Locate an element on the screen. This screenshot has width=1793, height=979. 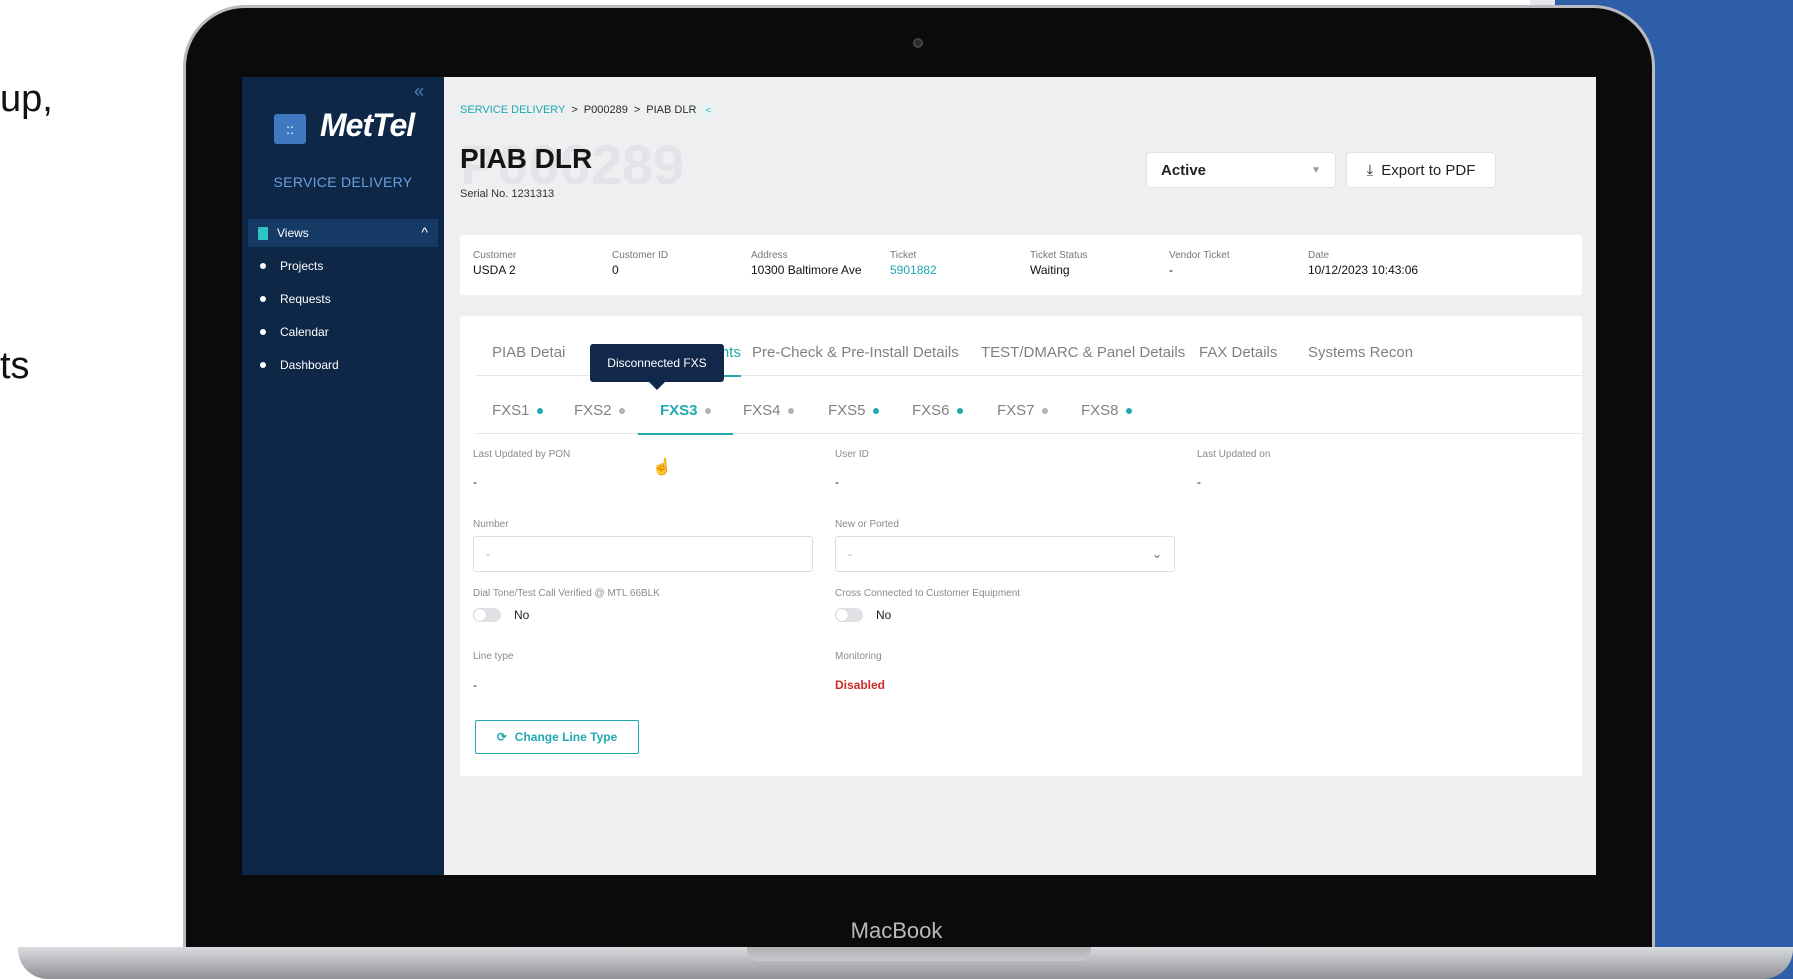
fxs-label: FXS4 is located at coordinates (762, 410).